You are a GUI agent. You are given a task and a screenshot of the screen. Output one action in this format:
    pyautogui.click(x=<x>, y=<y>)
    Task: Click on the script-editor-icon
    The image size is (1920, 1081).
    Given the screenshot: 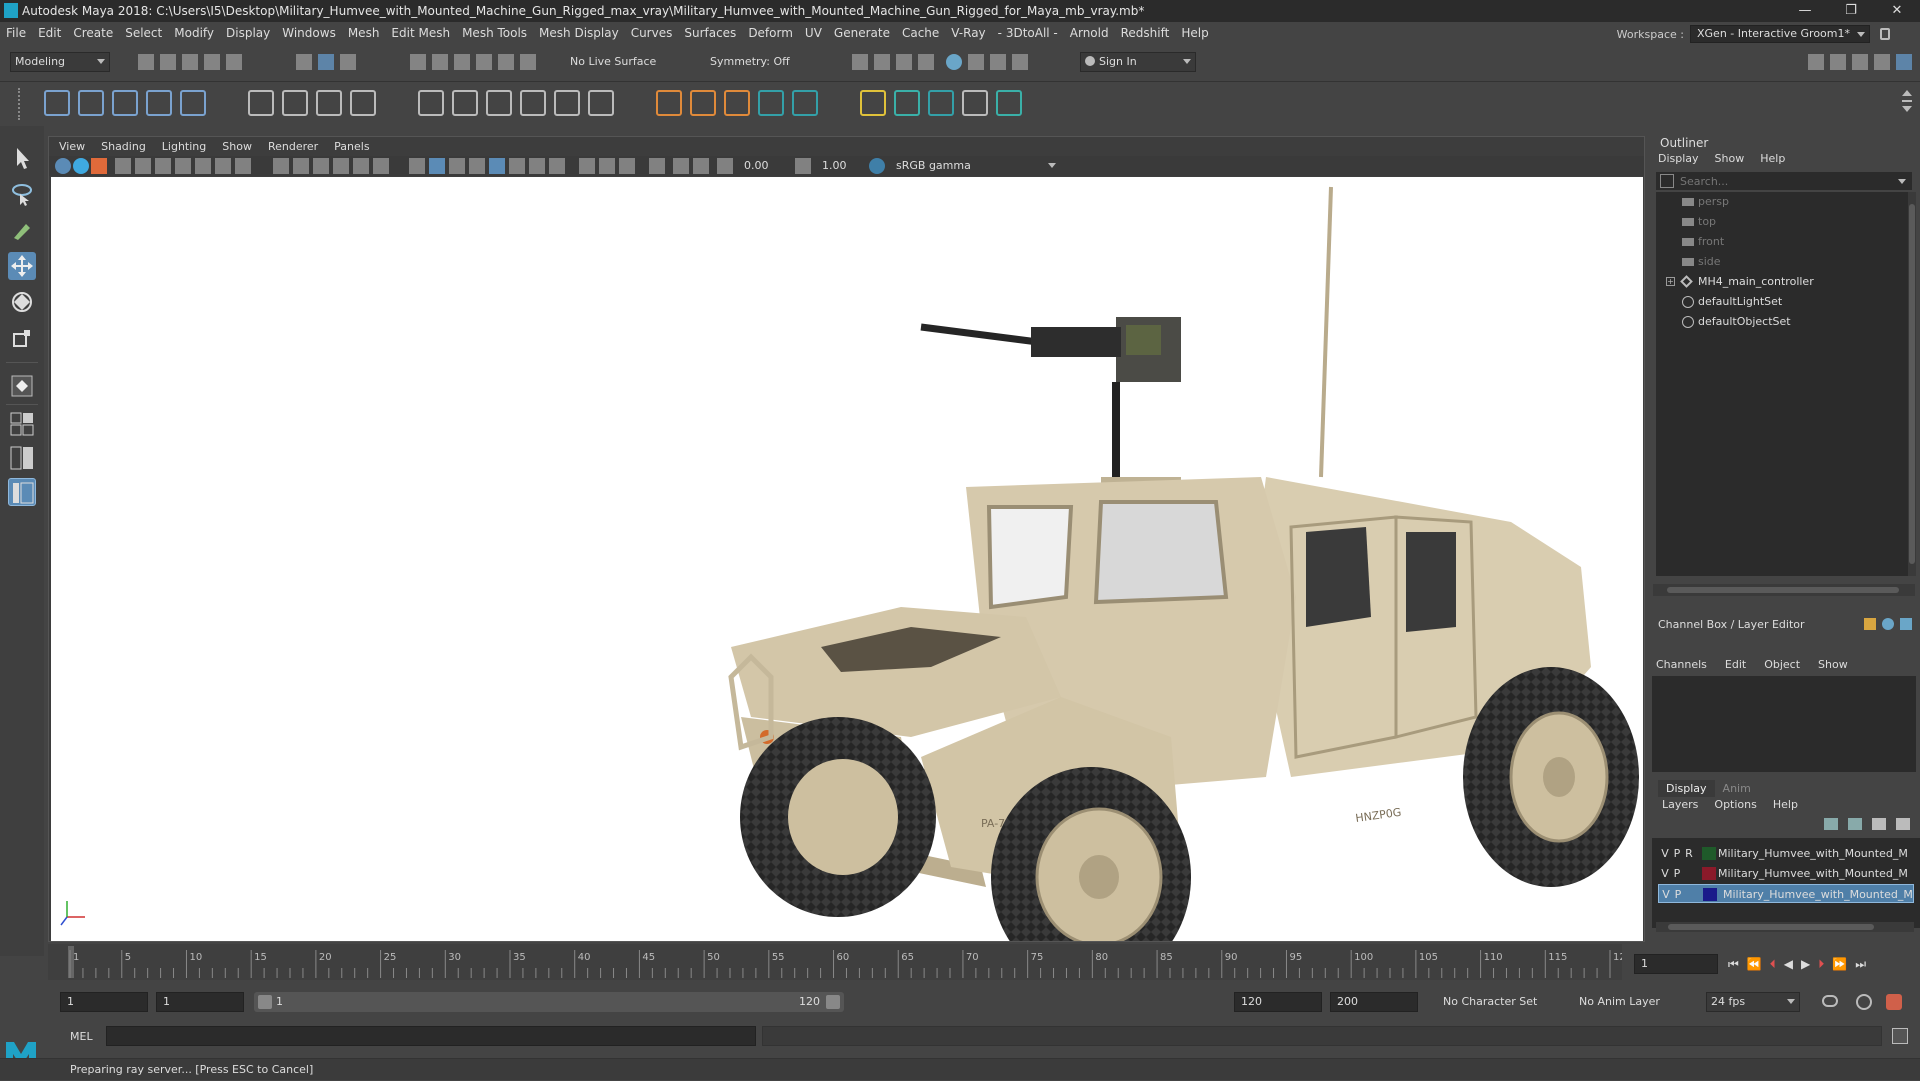 What is the action you would take?
    pyautogui.click(x=1900, y=1036)
    